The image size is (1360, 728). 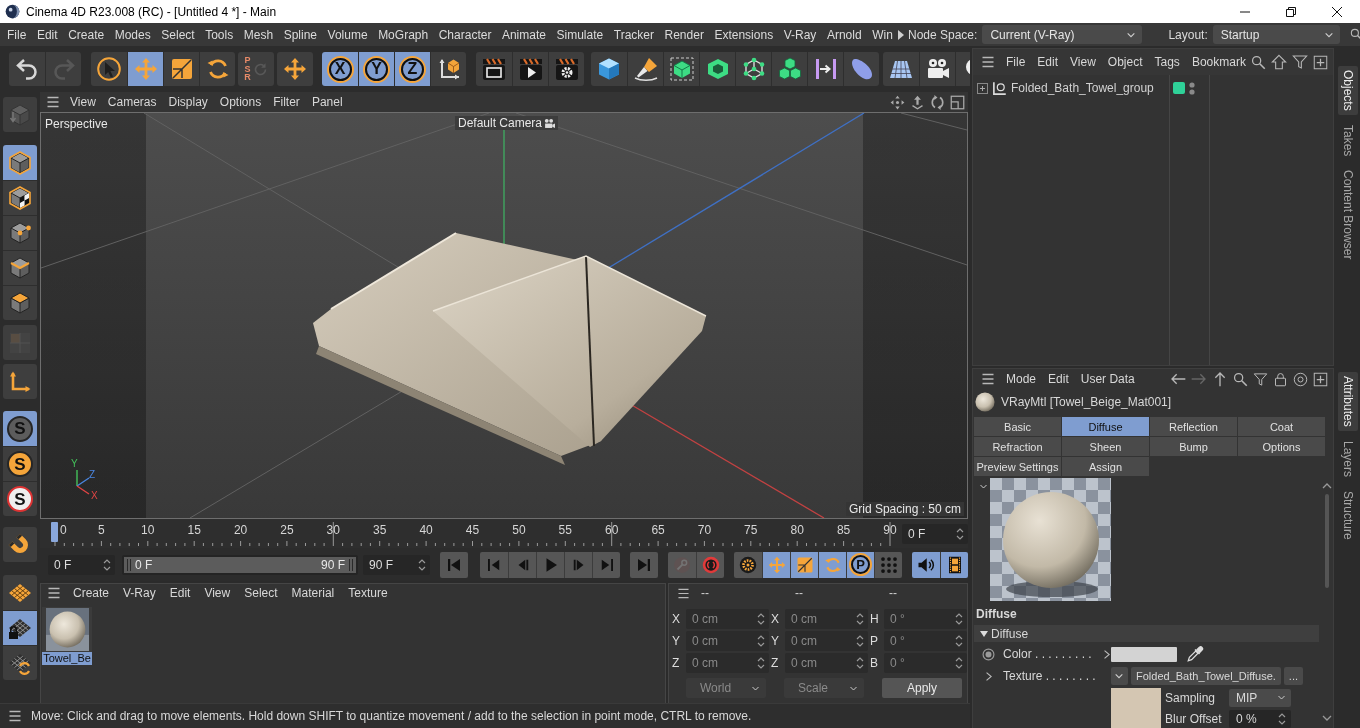 I want to click on scale-key-button, so click(x=804, y=564).